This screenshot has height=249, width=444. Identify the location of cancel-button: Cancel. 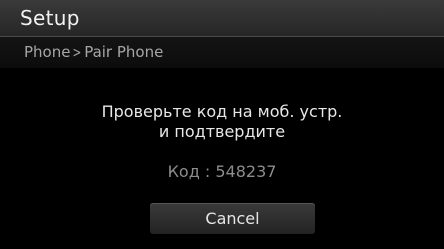
(232, 218).